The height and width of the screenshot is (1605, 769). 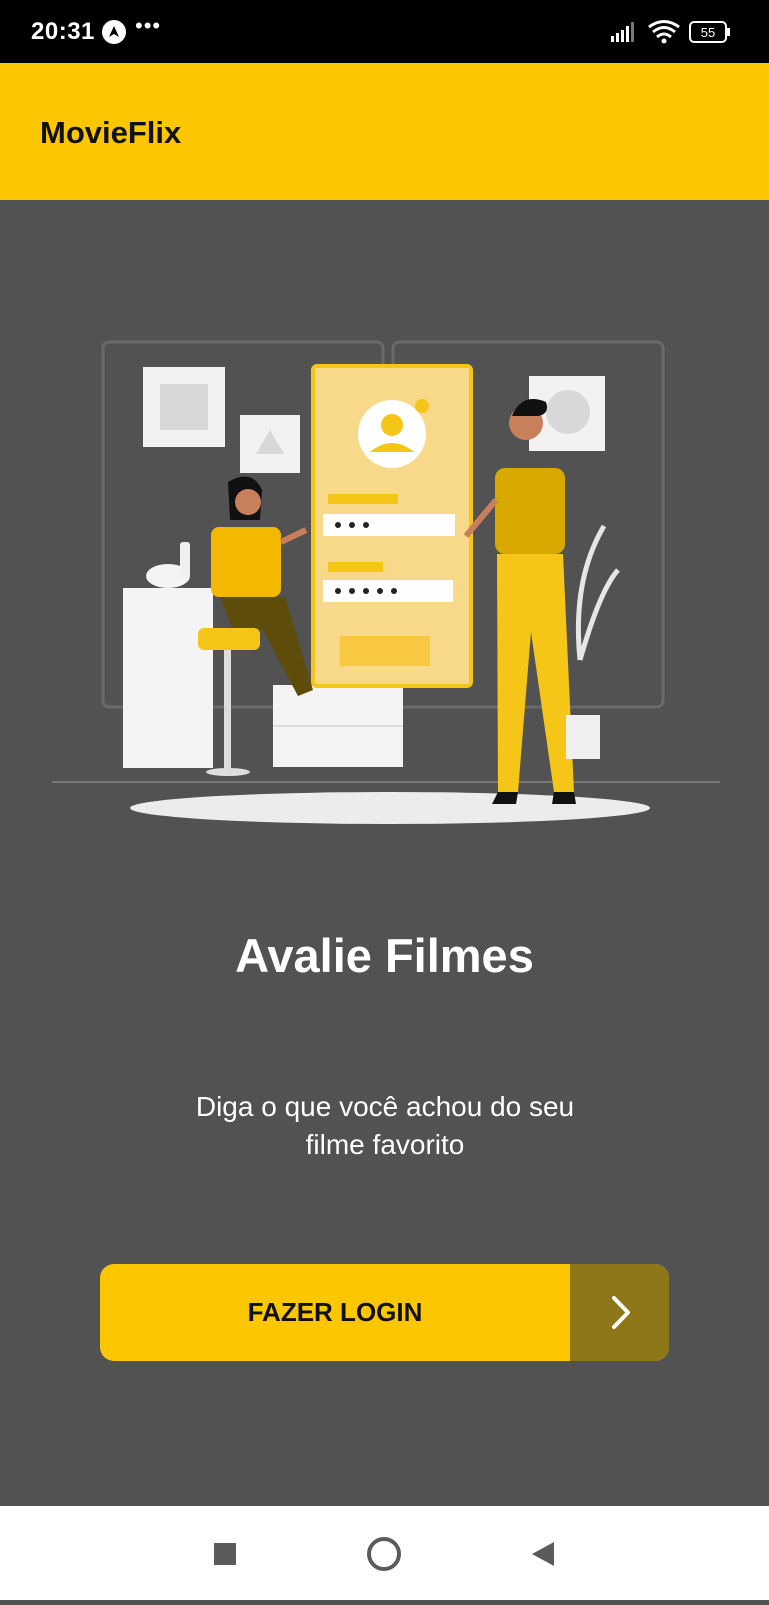 What do you see at coordinates (114, 32) in the screenshot?
I see `navigation-app-icon` at bounding box center [114, 32].